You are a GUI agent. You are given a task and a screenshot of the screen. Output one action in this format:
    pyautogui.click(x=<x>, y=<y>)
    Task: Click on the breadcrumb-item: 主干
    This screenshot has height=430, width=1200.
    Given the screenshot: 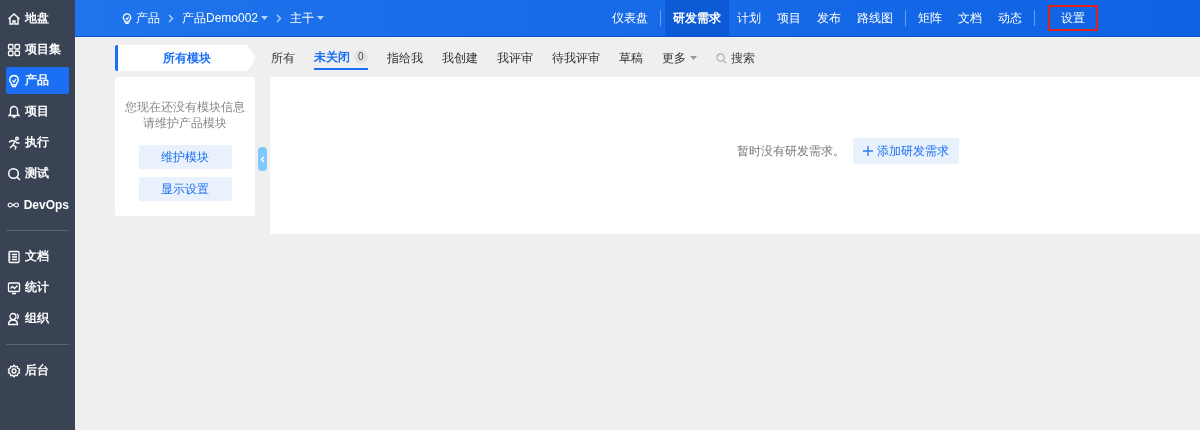 What is the action you would take?
    pyautogui.click(x=307, y=18)
    